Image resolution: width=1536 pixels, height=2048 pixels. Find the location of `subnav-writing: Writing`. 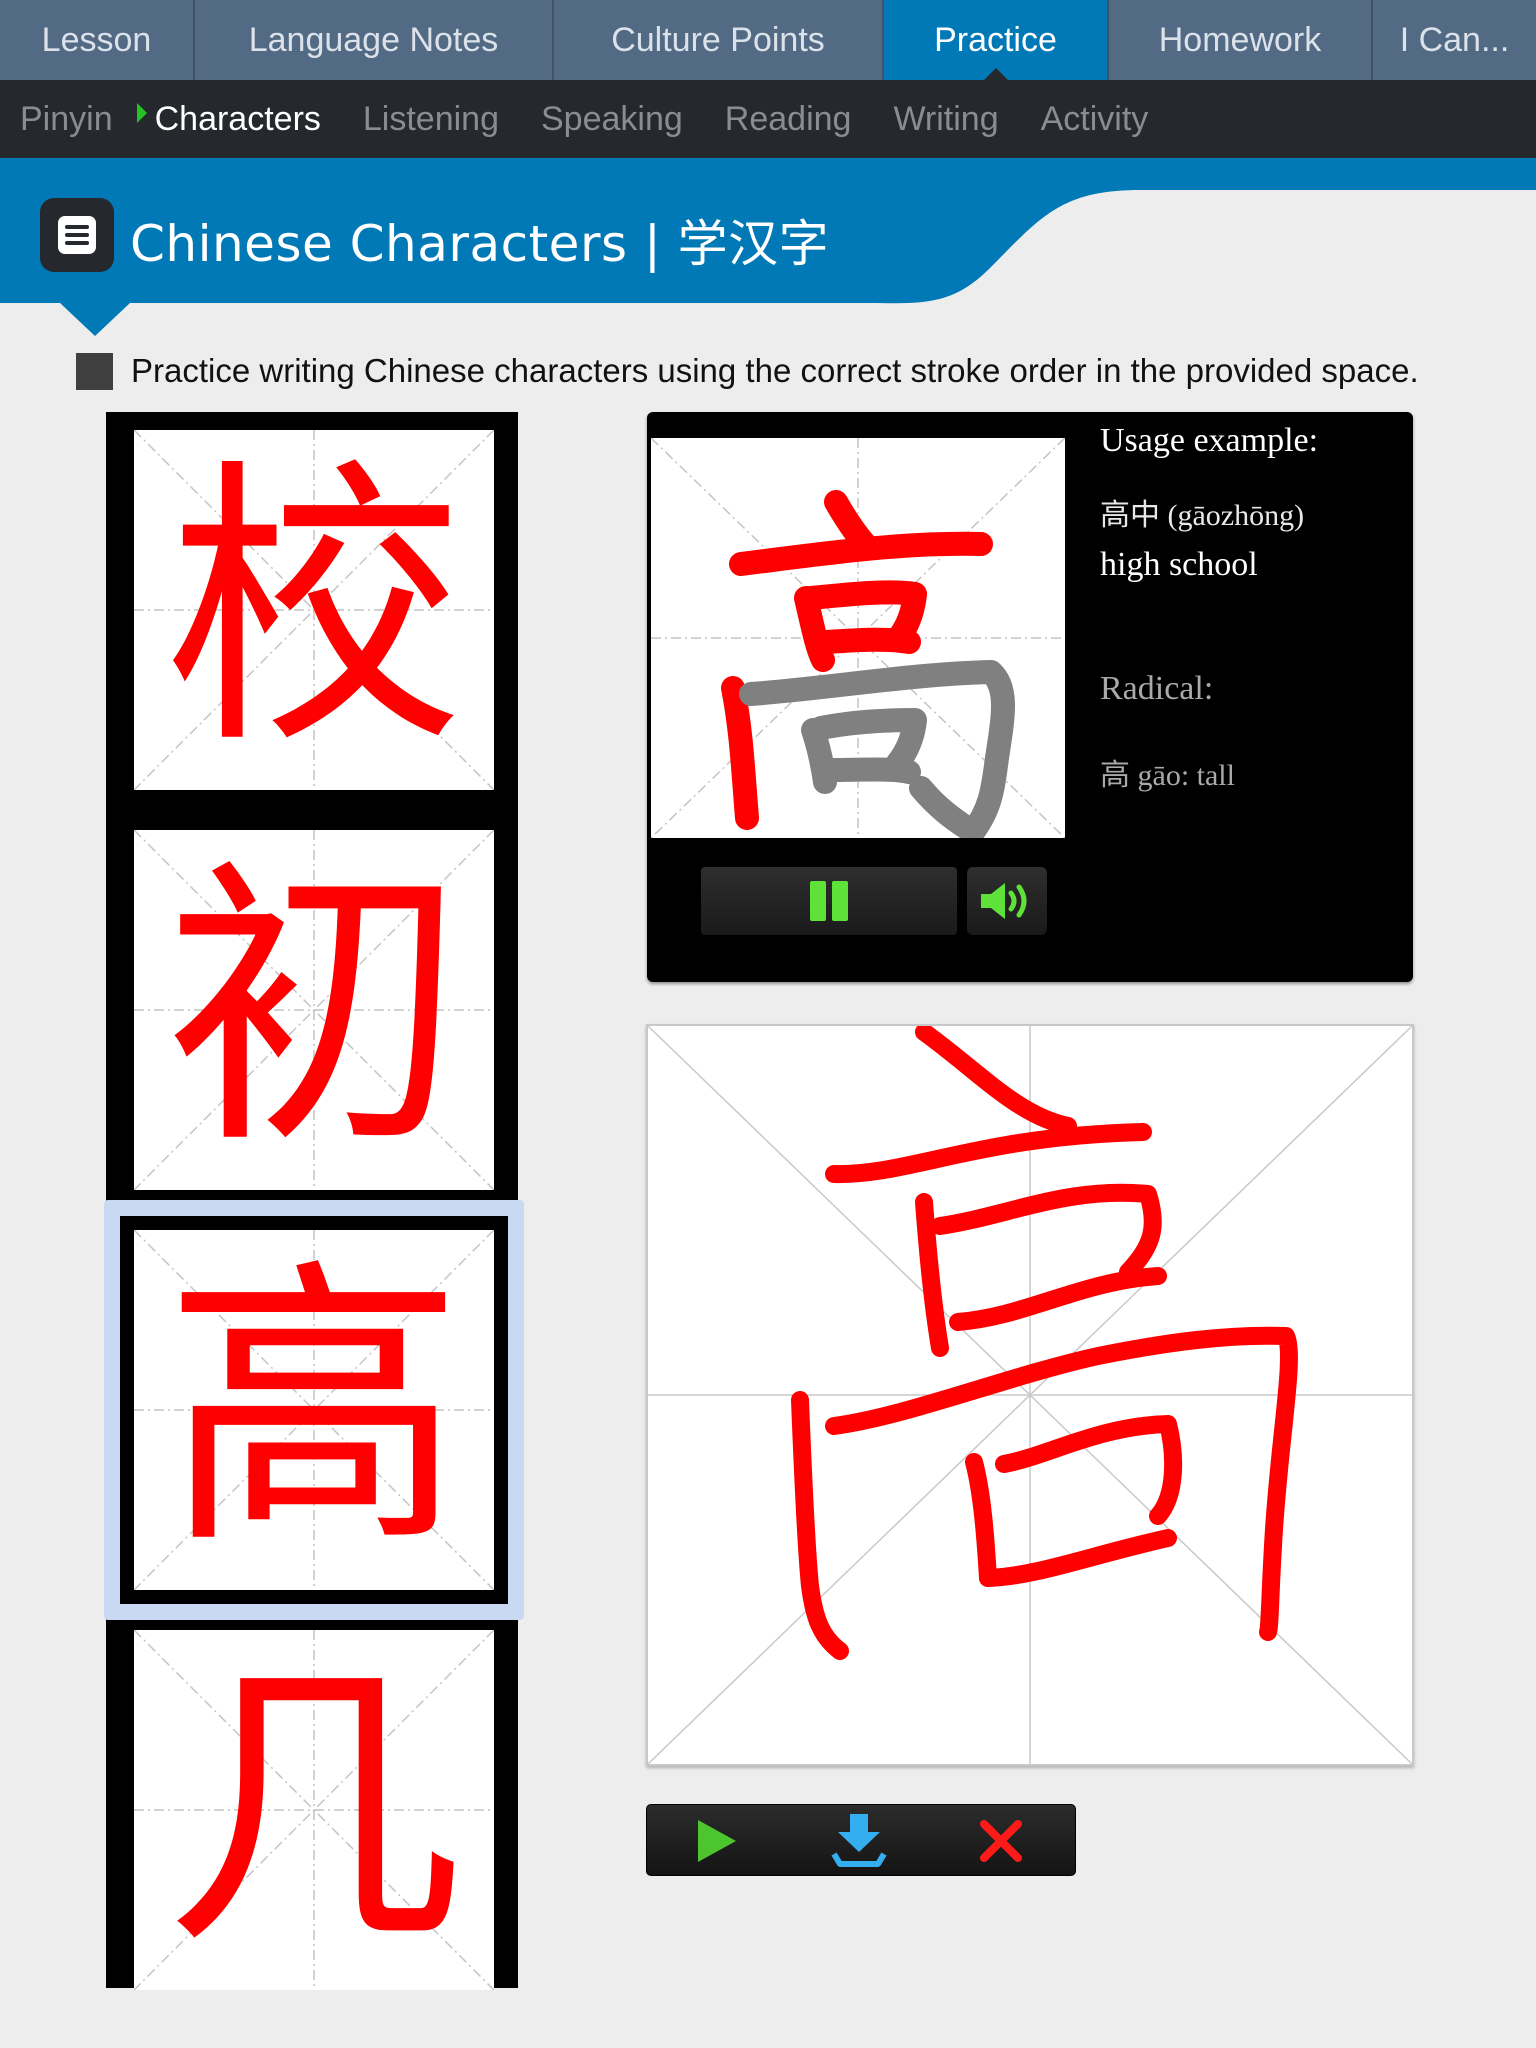

subnav-writing: Writing is located at coordinates (945, 119).